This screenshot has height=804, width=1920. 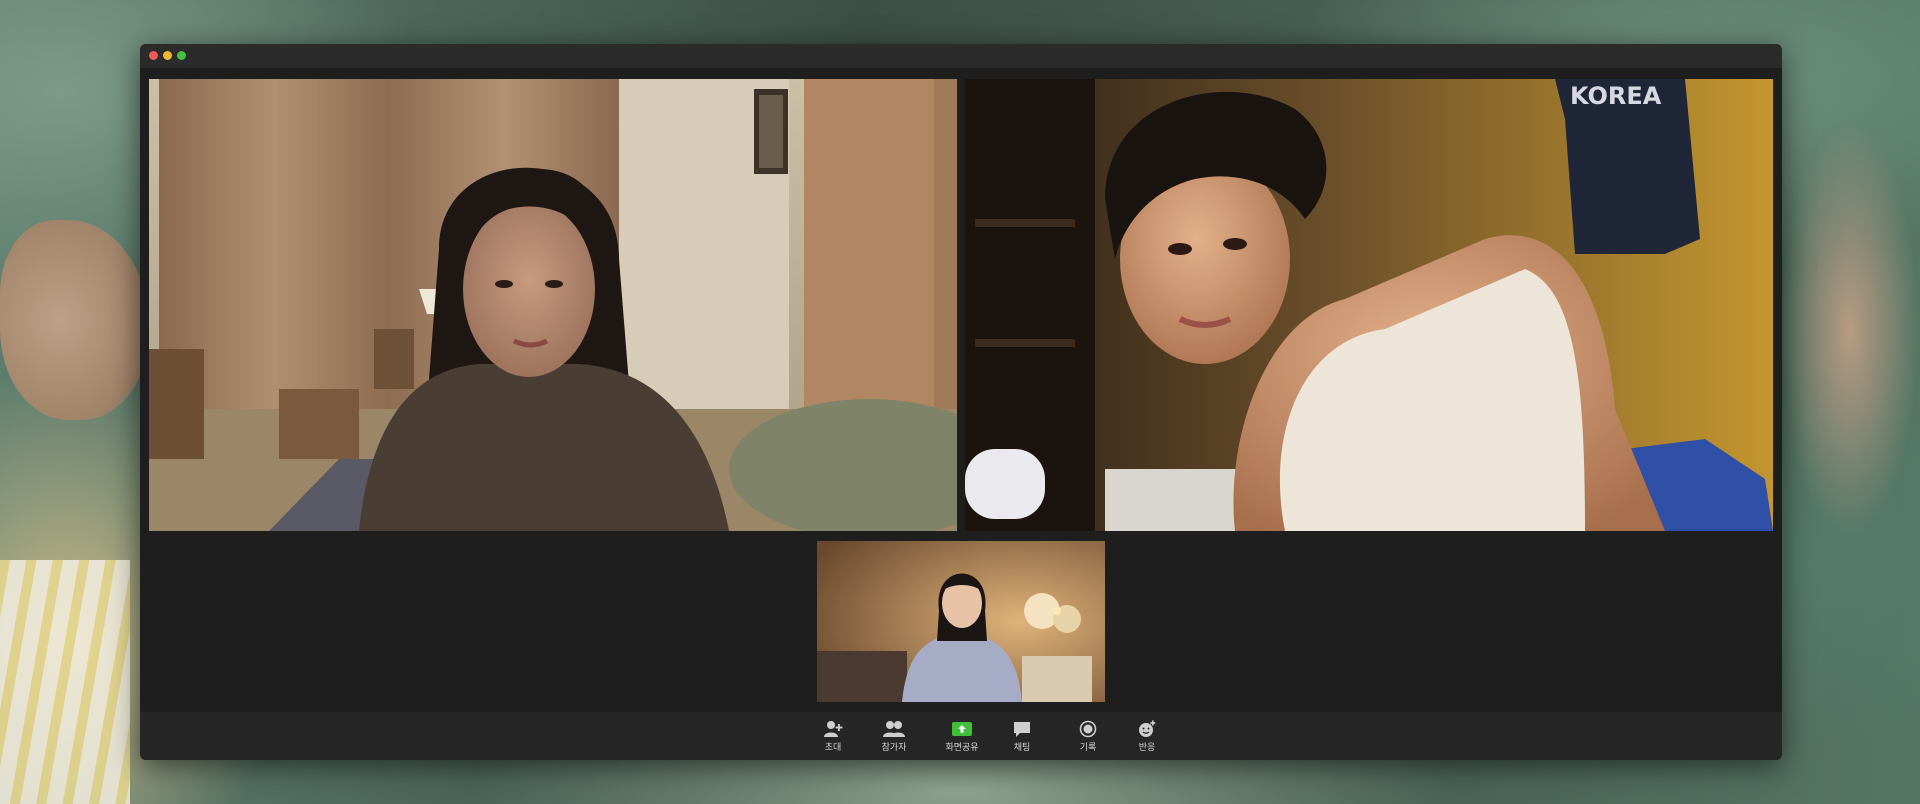 I want to click on chat-label: 채팅, so click(x=1022, y=748).